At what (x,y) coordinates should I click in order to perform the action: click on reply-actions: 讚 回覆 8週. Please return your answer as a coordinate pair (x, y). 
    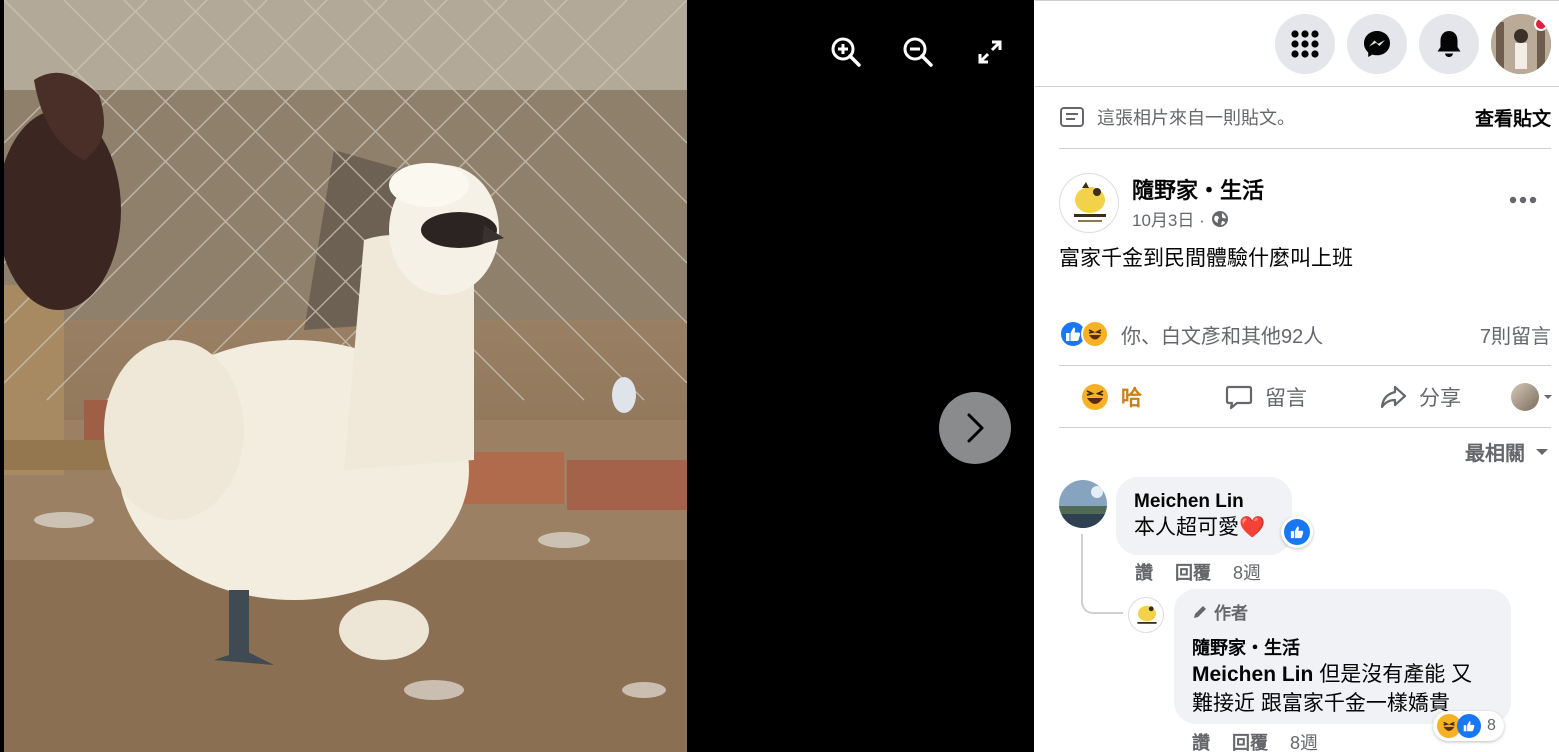
    Looking at the image, I should click on (1255, 740).